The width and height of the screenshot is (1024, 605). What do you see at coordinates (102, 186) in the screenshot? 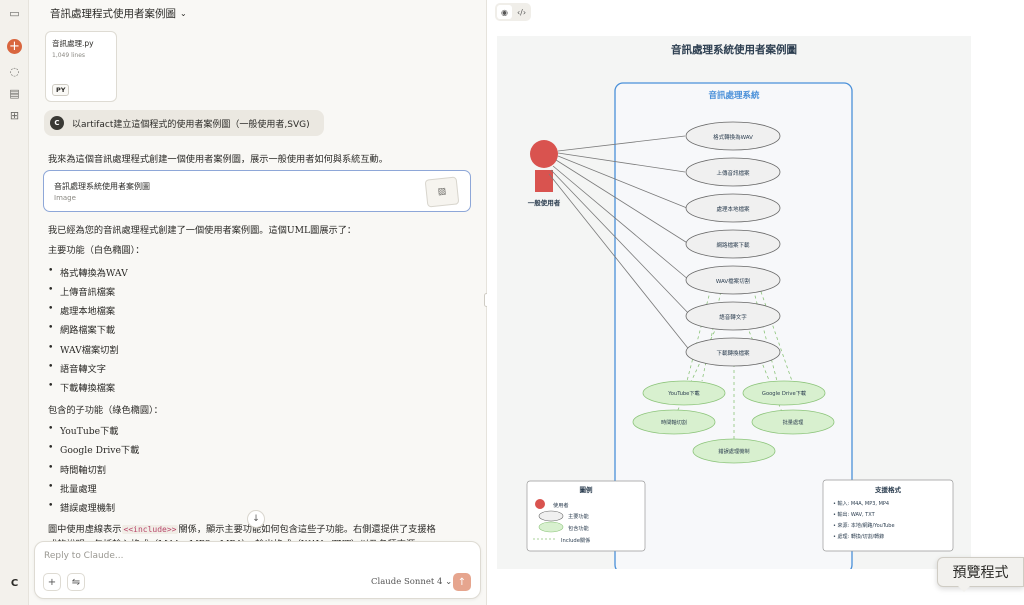
I see `artifact-title: 音訊處理系統使用者案例圖` at bounding box center [102, 186].